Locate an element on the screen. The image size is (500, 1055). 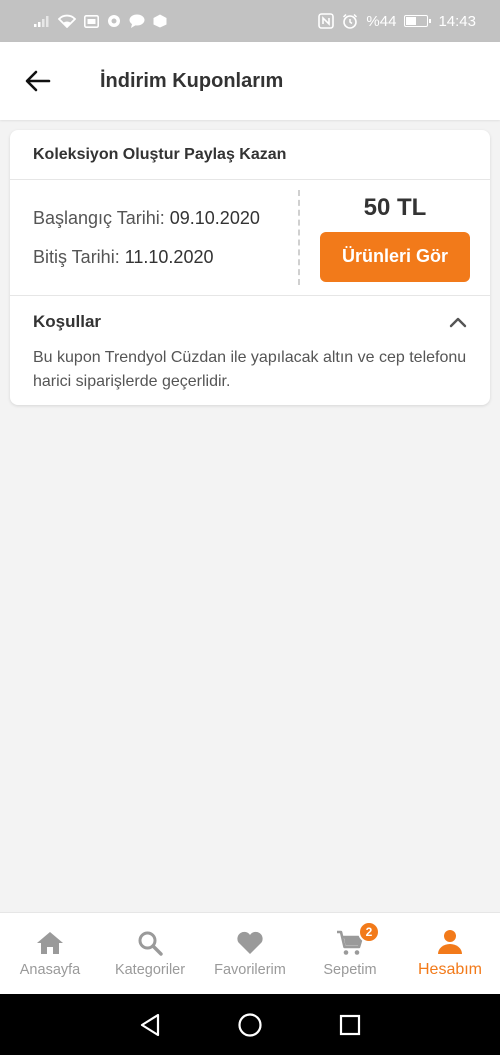
system-recents-button is located at coordinates (350, 1025).